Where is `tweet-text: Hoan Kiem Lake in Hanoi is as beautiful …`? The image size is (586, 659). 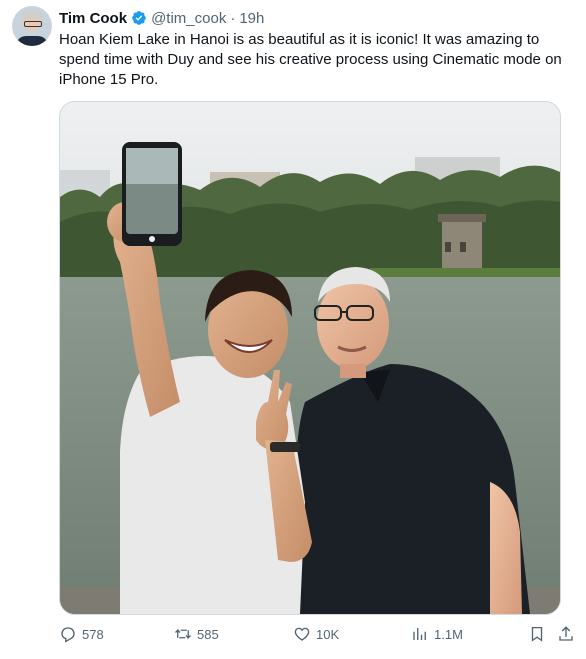
tweet-text: Hoan Kiem Lake in Hanoi is as beautiful … is located at coordinates (310, 59).